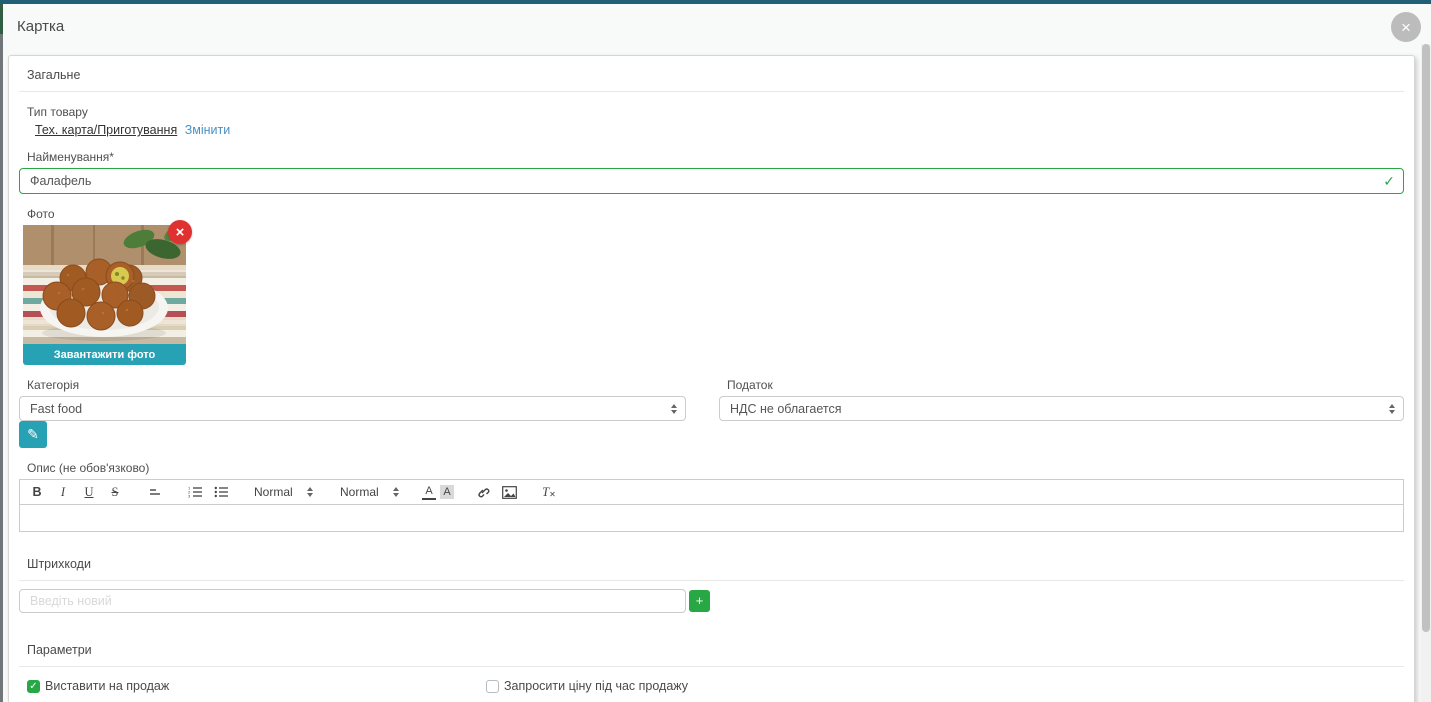 The image size is (1431, 702). Describe the element at coordinates (54, 75) in the screenshot. I see `section-heading-general: Загальне` at that location.